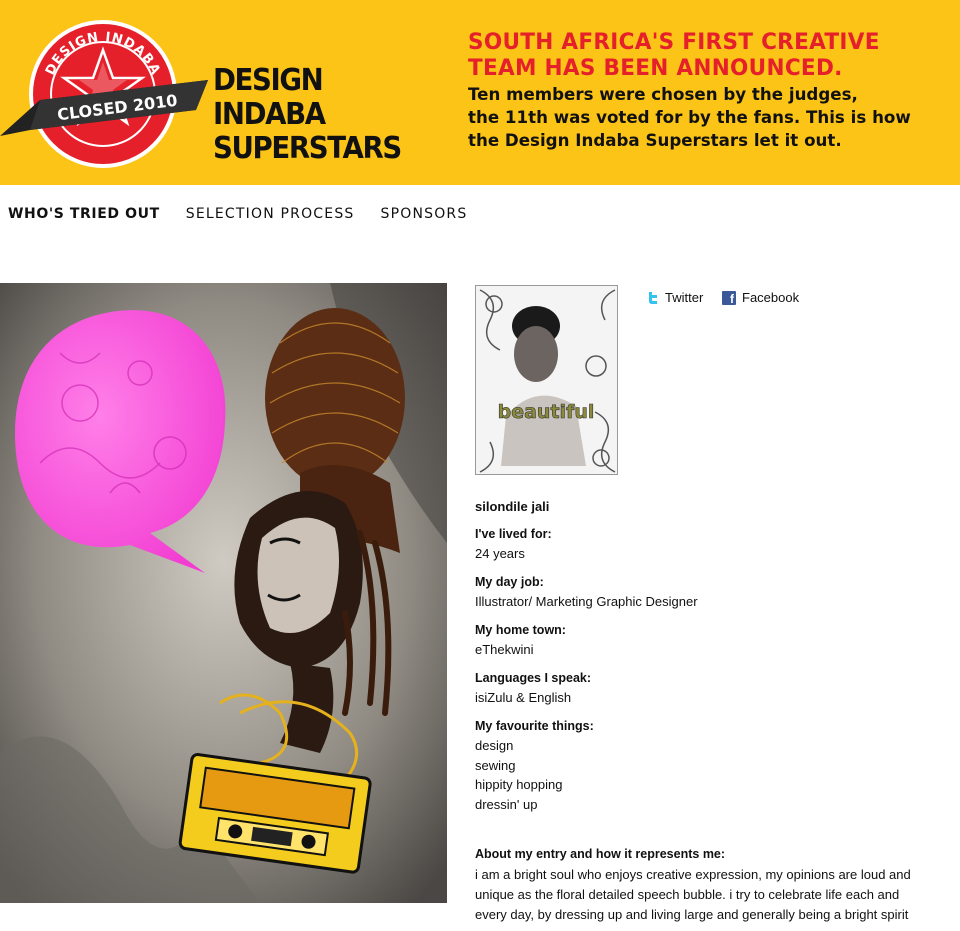 The width and height of the screenshot is (960, 931). Describe the element at coordinates (504, 649) in the screenshot. I see `hometown-value: eThekwini` at that location.